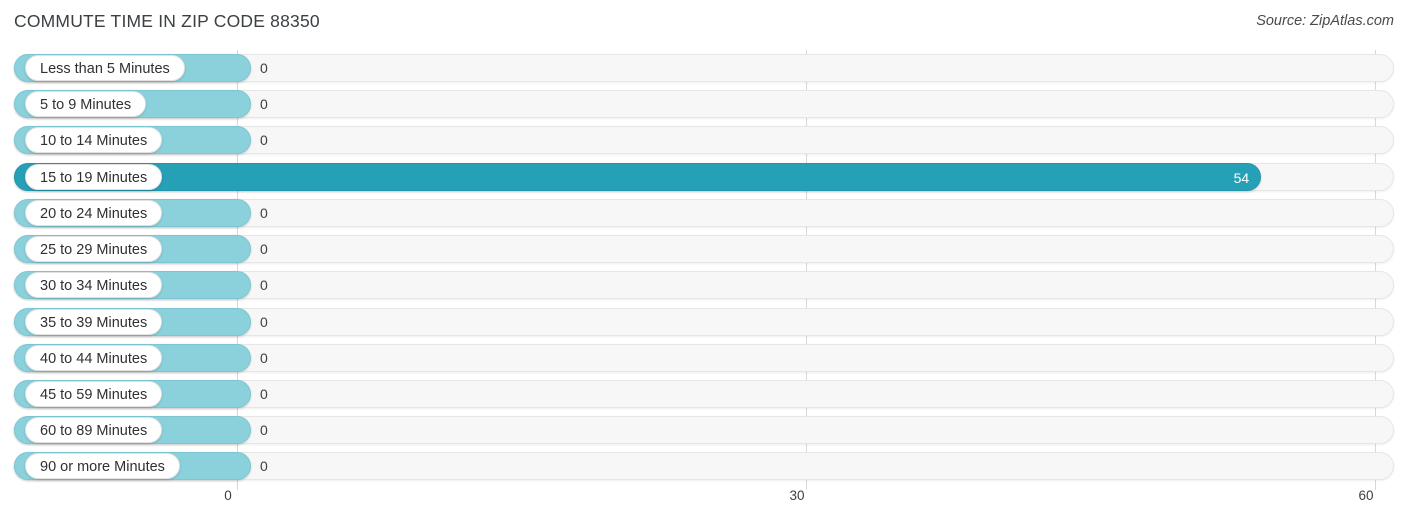 The width and height of the screenshot is (1406, 523). Describe the element at coordinates (704, 466) in the screenshot. I see `chart-row: 0 90 or more Minutes` at that location.